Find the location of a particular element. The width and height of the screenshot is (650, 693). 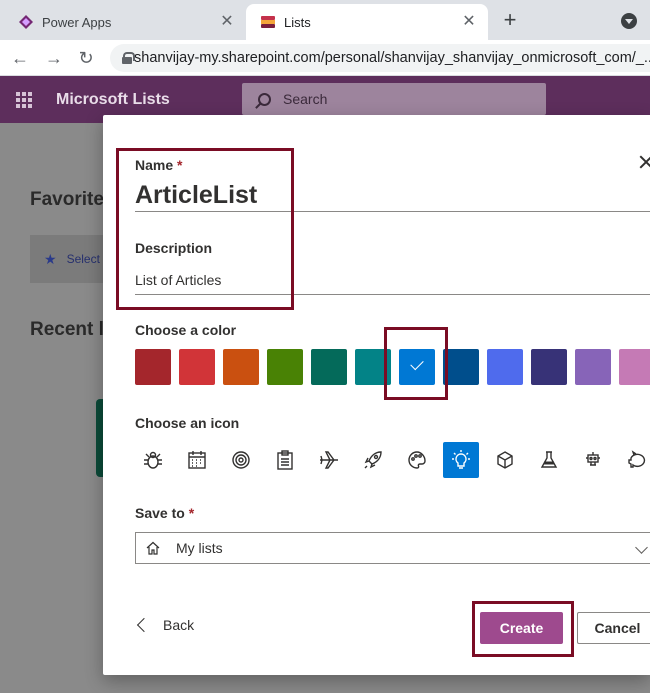

robot-icon is located at coordinates (593, 460).